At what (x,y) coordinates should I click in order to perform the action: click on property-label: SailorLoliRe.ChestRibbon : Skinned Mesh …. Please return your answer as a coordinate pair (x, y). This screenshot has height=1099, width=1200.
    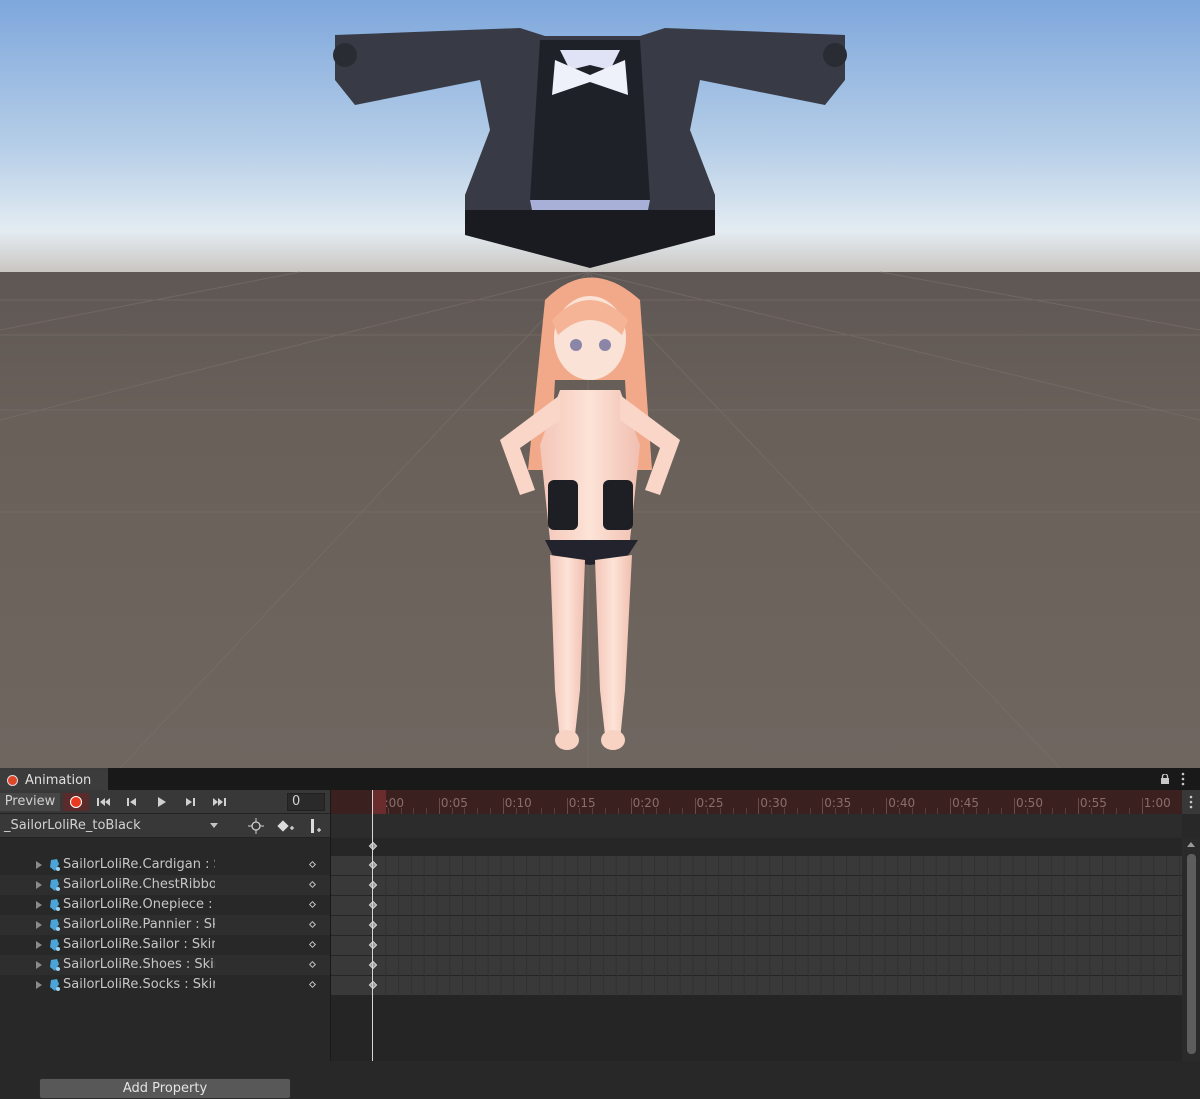
    Looking at the image, I should click on (139, 884).